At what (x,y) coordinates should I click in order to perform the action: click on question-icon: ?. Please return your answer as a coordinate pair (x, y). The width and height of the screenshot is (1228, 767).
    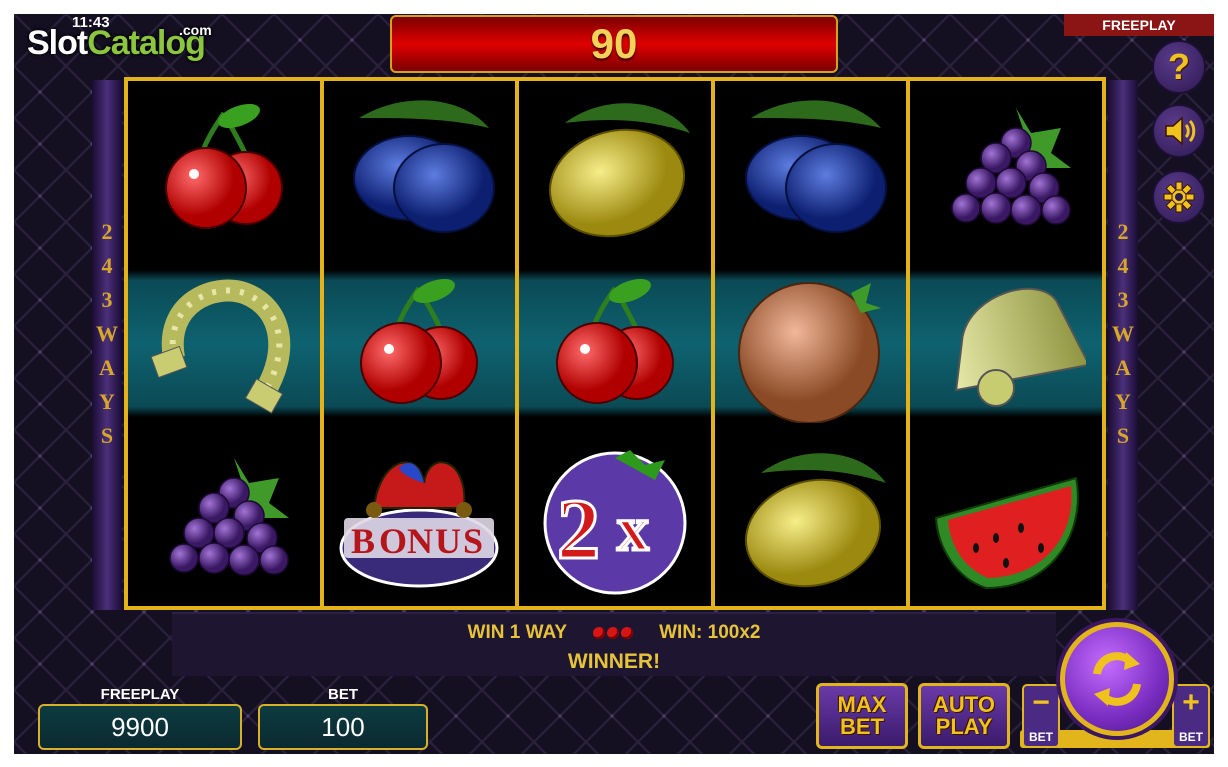
    Looking at the image, I should click on (1179, 66).